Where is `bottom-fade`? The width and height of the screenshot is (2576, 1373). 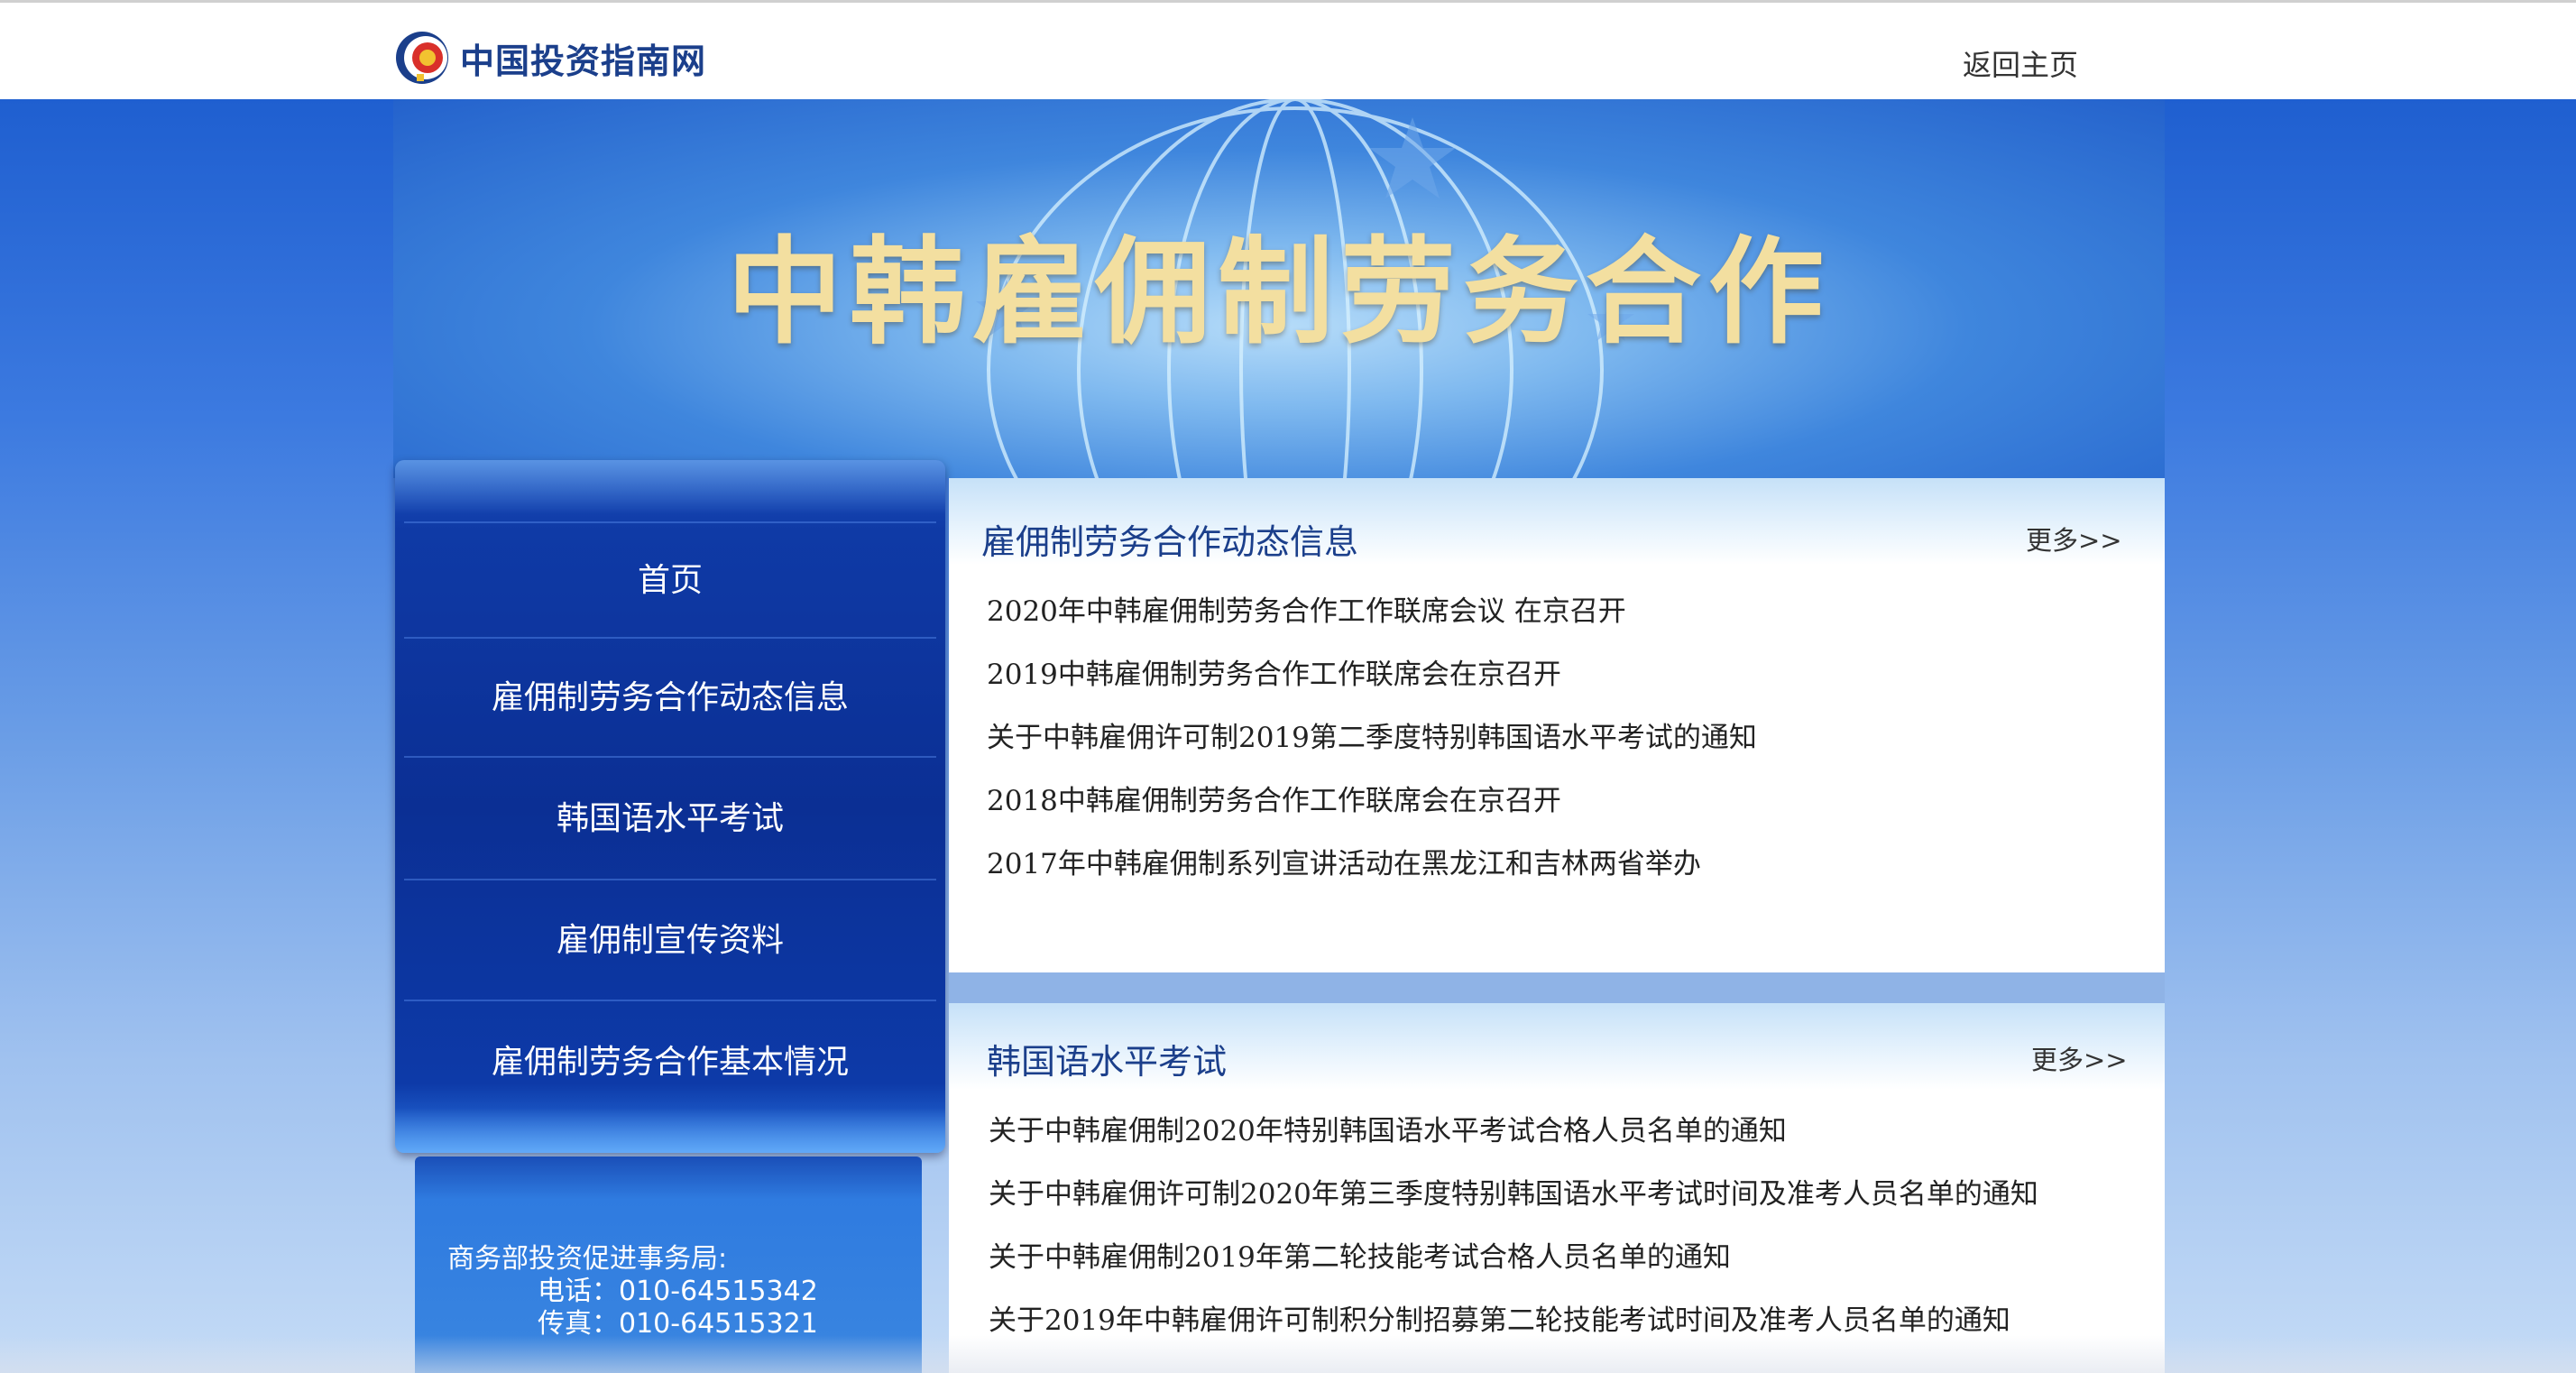 bottom-fade is located at coordinates (1288, 1354).